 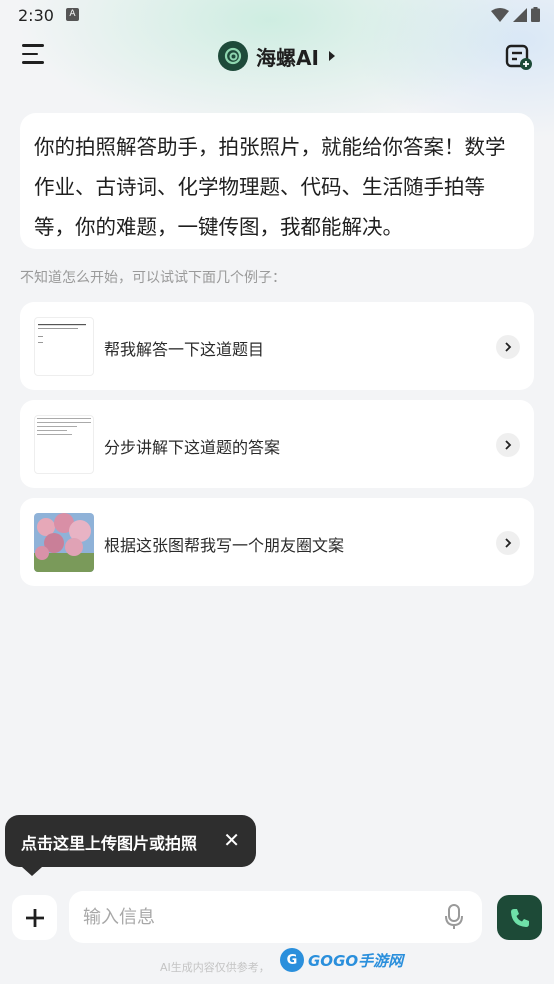 I want to click on wifi-icon, so click(x=500, y=14).